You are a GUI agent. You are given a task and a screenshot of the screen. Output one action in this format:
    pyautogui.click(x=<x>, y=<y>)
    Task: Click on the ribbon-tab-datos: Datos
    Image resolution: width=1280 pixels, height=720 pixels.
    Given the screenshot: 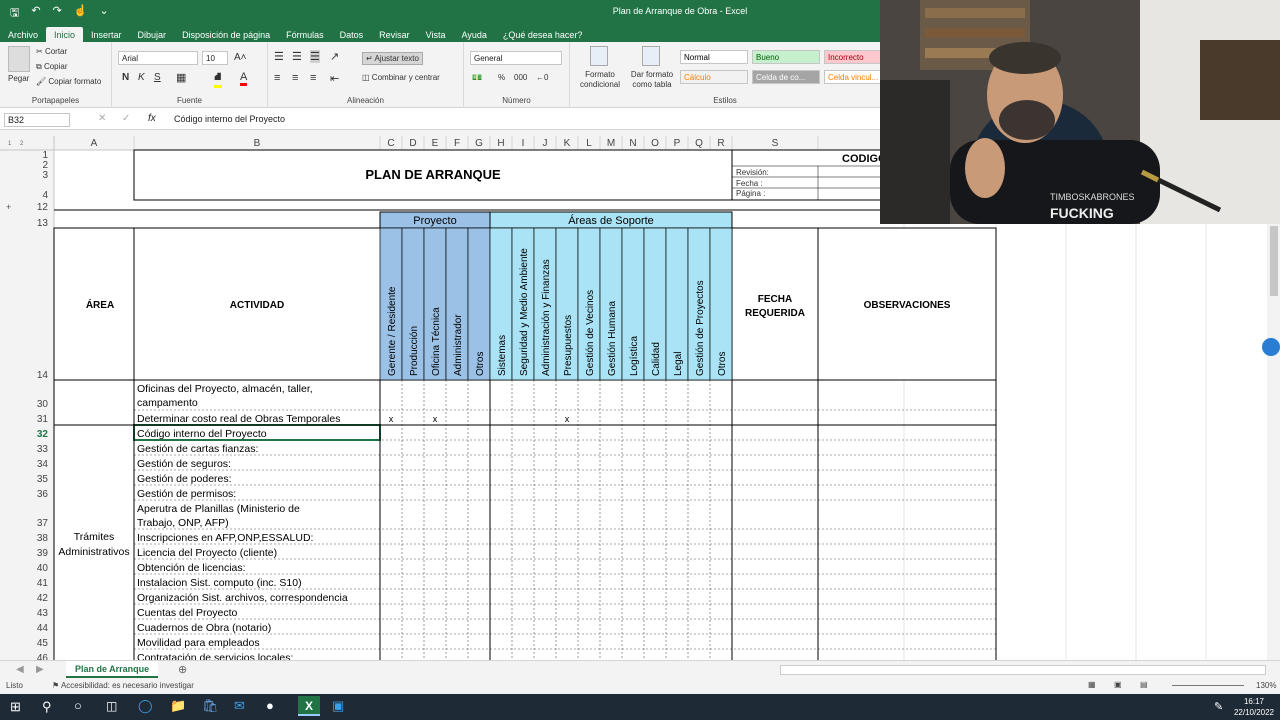 What is the action you would take?
    pyautogui.click(x=352, y=34)
    